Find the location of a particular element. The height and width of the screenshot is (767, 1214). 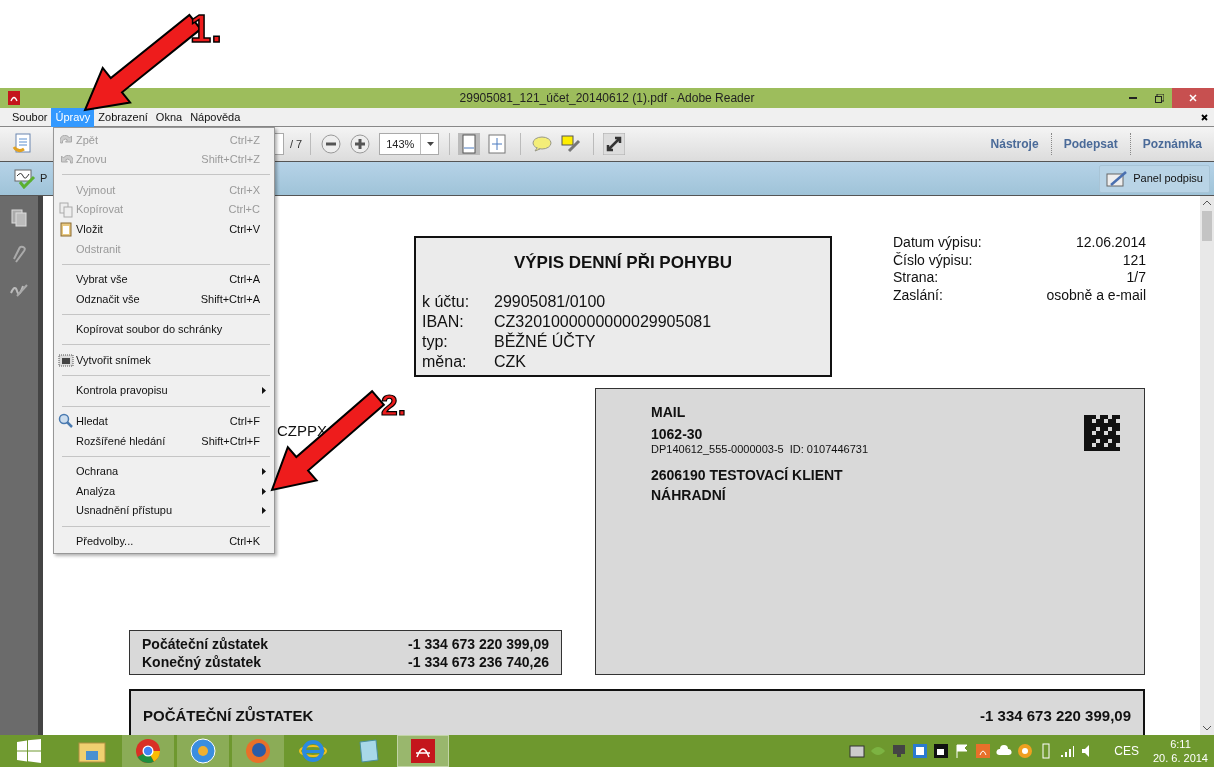

redo-icon is located at coordinates (66, 159).